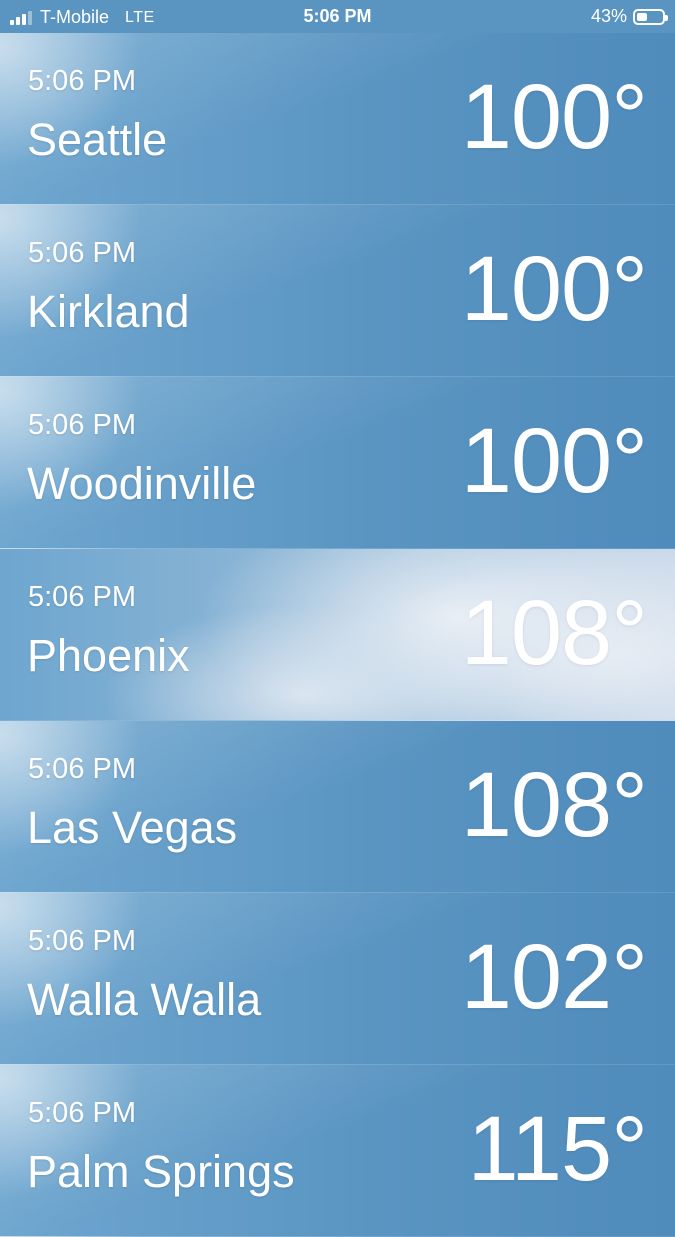 The width and height of the screenshot is (675, 1237). Describe the element at coordinates (337, 291) in the screenshot. I see `city-row-kirkland: 5:06 PM Kirkland 100°` at that location.